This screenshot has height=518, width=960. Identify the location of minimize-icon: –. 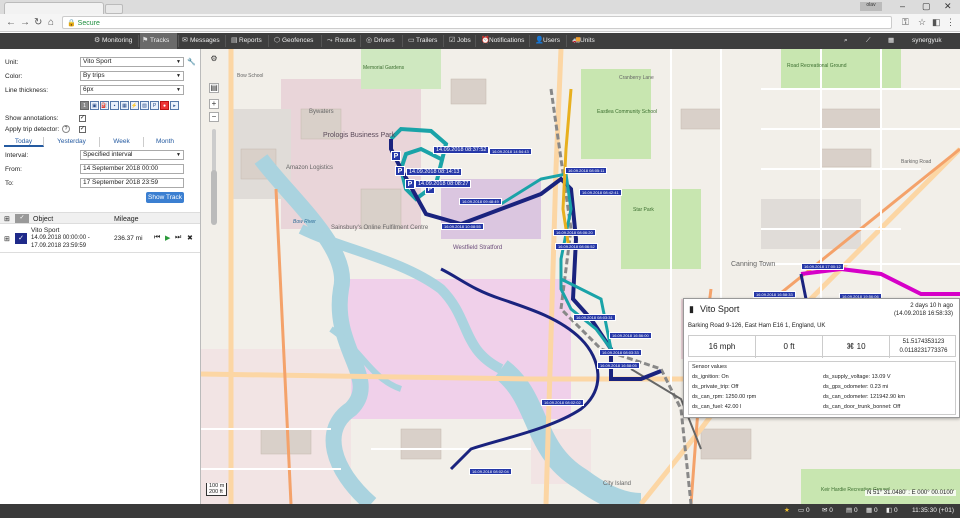
(902, 6).